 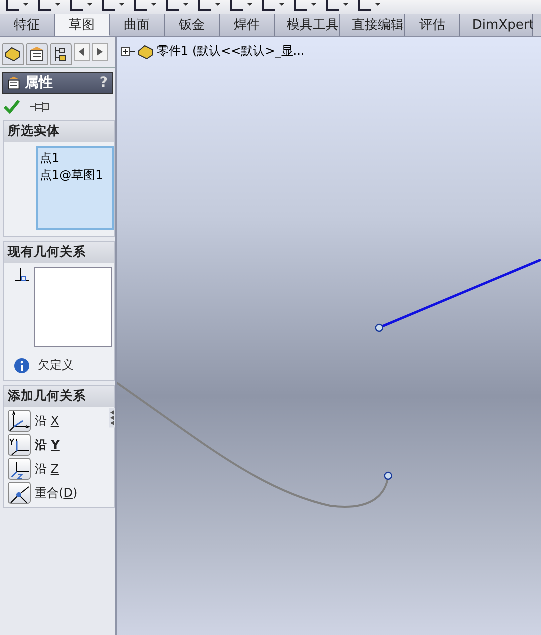 I want to click on tab: DimXpert, so click(x=497, y=25).